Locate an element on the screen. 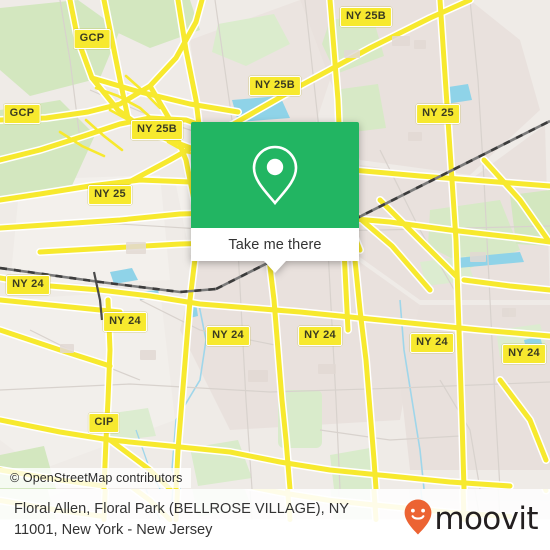  take-me-there-button: Take me there is located at coordinates (275, 244).